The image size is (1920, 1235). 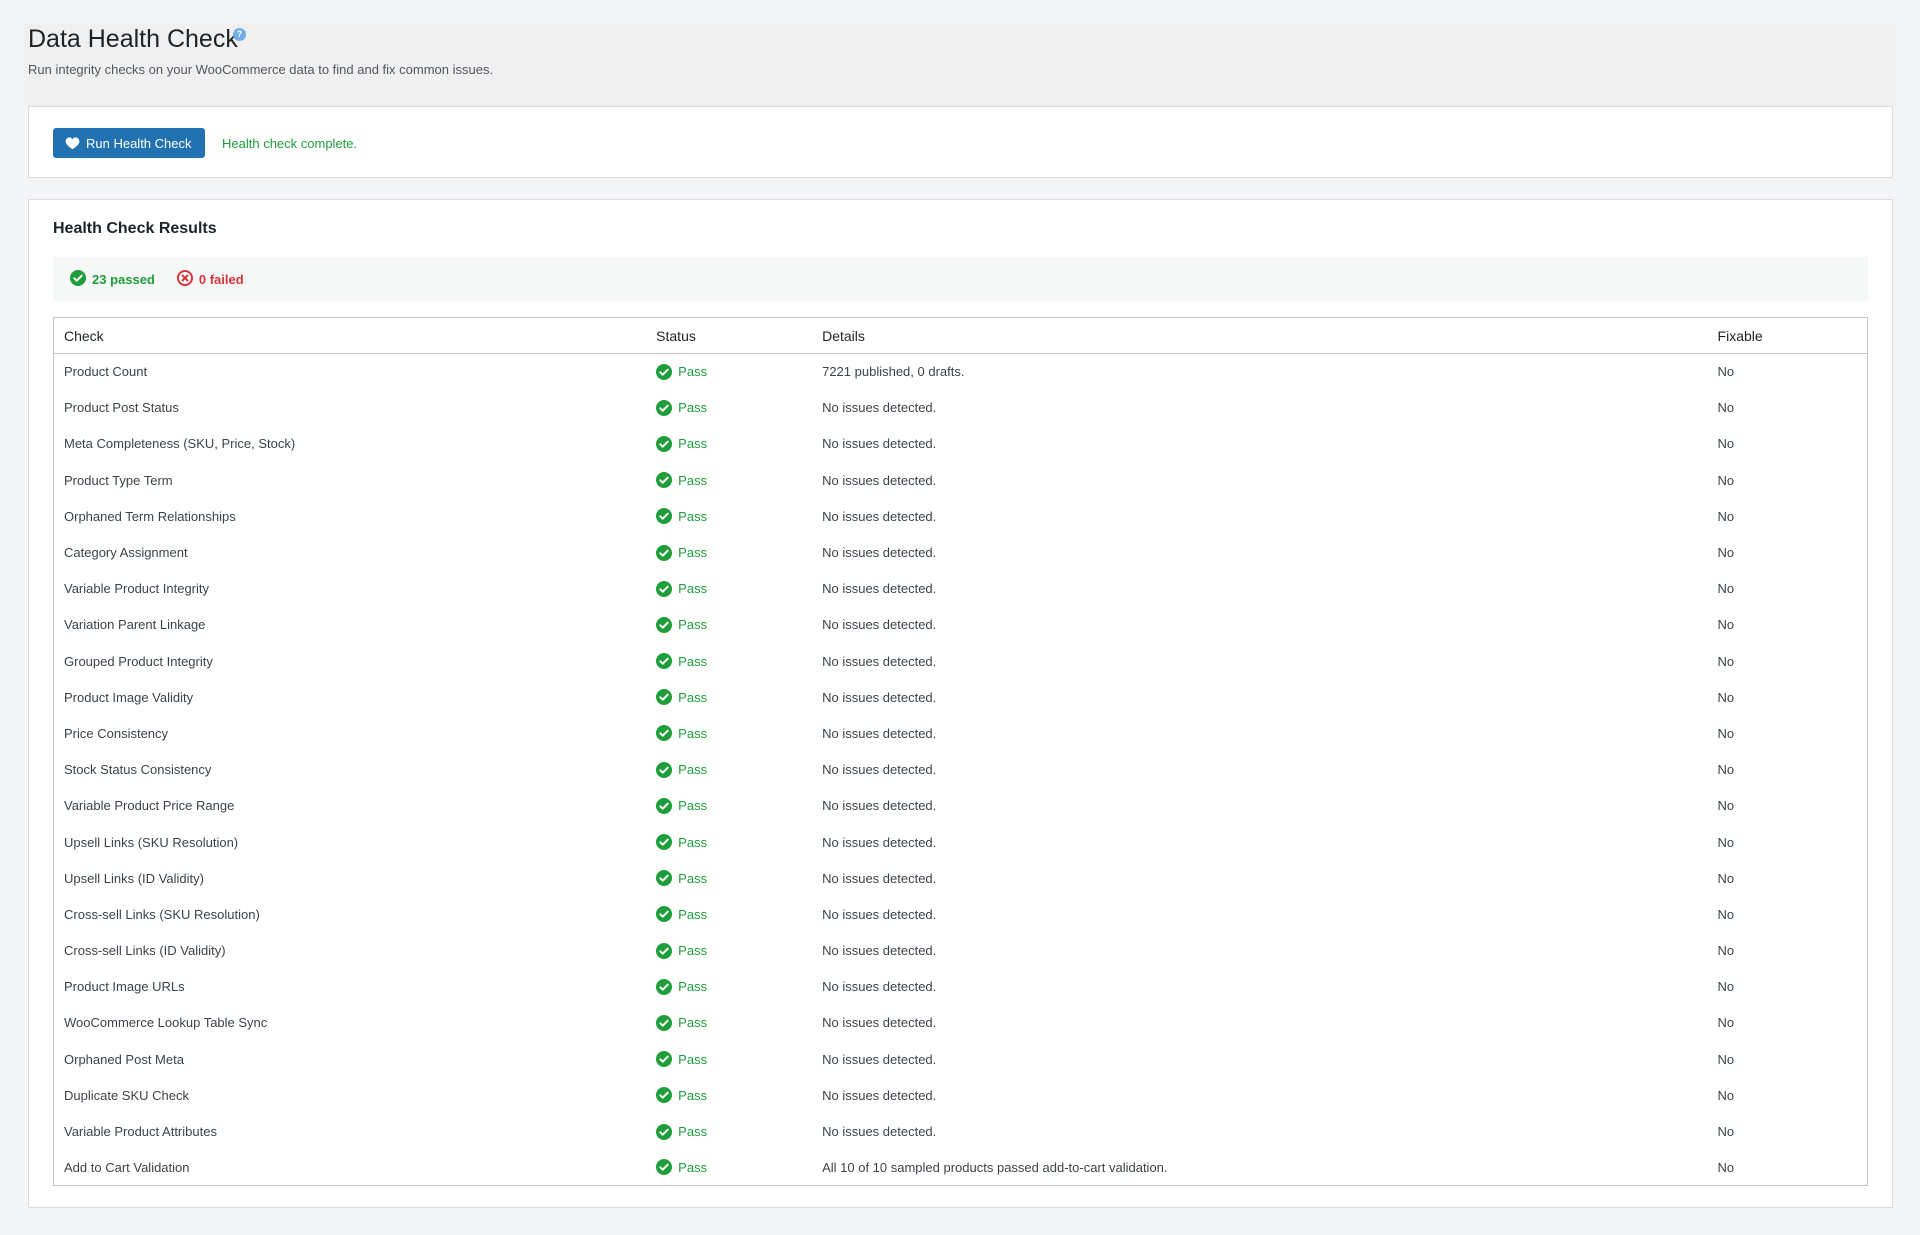 What do you see at coordinates (149, 806) in the screenshot?
I see `check-name: Variable Product Price Range` at bounding box center [149, 806].